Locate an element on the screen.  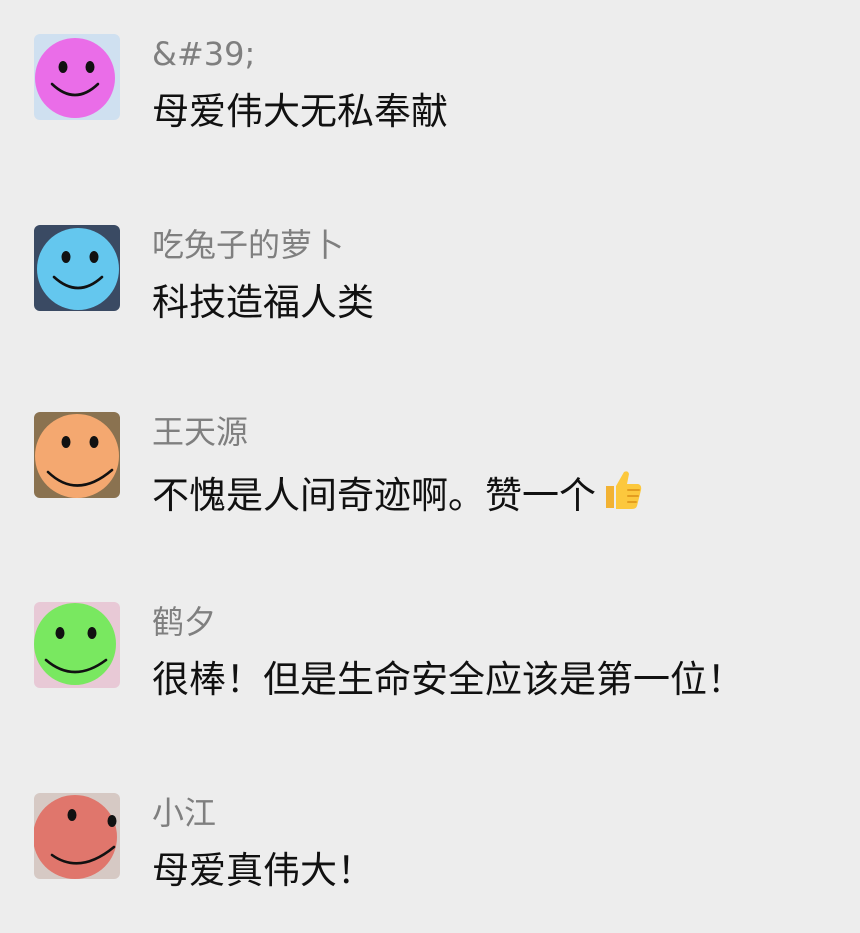
comment-text: 不愧是人间奇迹啊。赞一个 is located at coordinates (398, 495).